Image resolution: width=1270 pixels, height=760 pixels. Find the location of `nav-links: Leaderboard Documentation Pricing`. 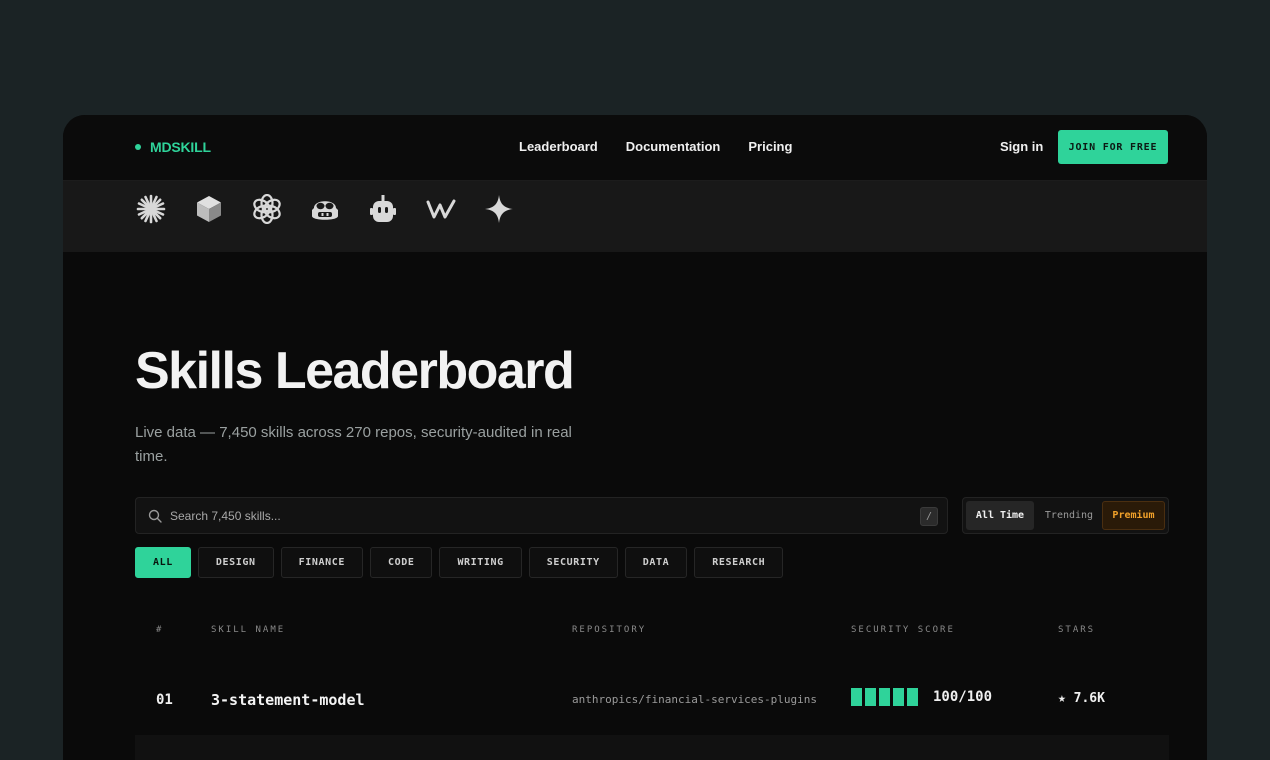

nav-links: Leaderboard Documentation Pricing is located at coordinates (655, 146).